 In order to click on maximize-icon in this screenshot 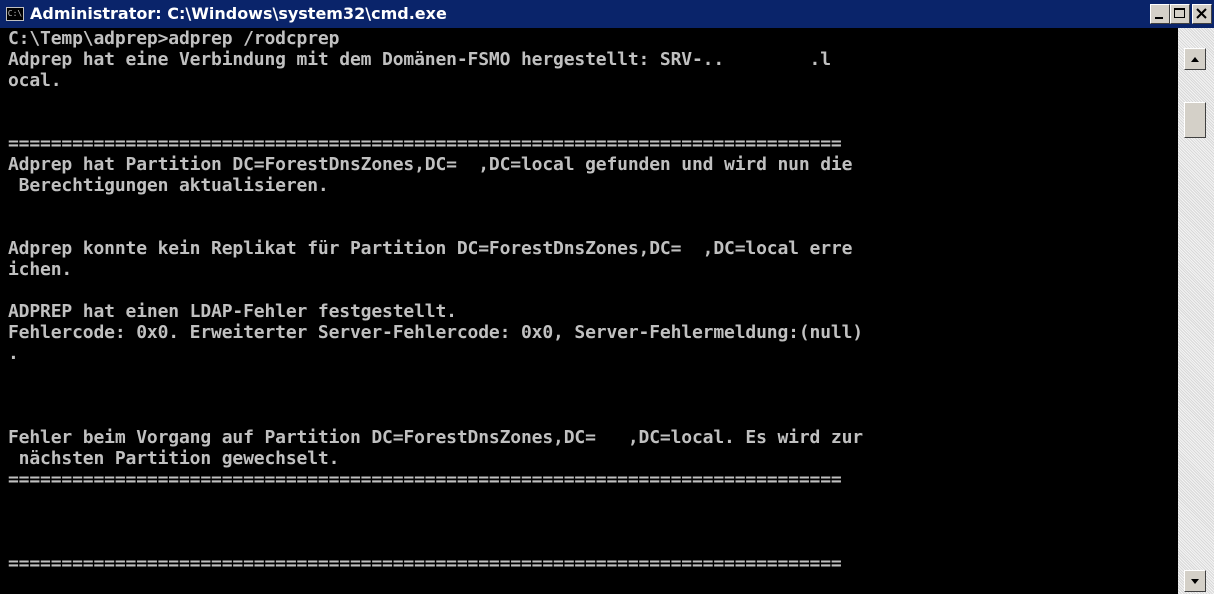, I will do `click(1179, 13)`.